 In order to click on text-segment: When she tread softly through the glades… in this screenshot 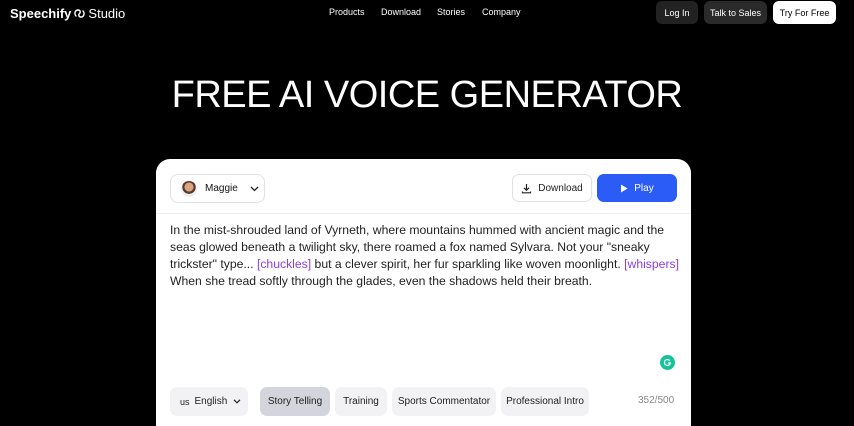, I will do `click(381, 281)`.